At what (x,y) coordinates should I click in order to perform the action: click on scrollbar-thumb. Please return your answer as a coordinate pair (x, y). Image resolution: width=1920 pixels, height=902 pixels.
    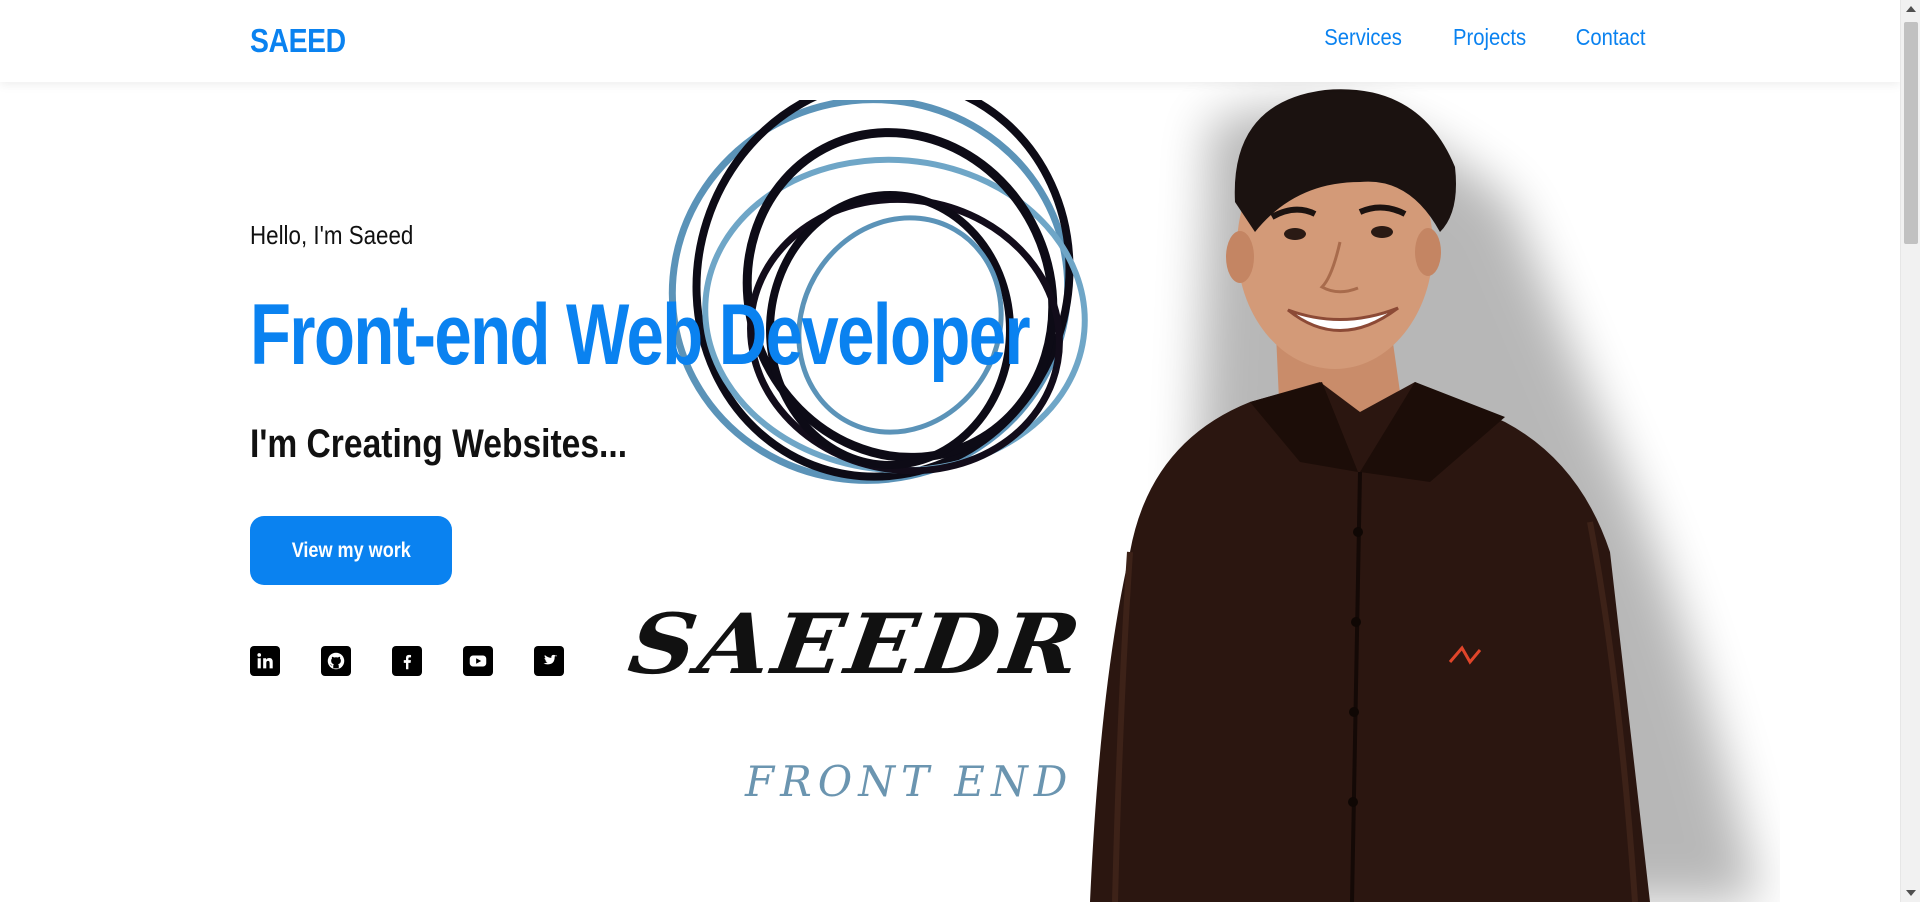
    Looking at the image, I should click on (1911, 133).